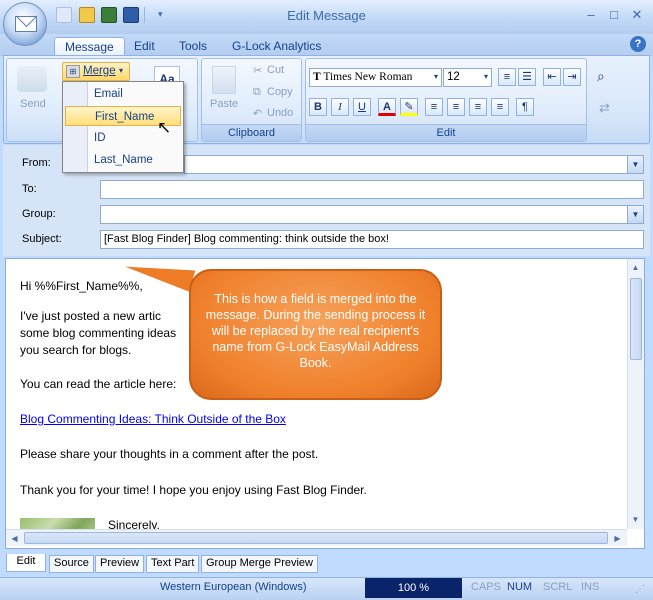  I want to click on numbered-list-icon: ≡, so click(507, 77).